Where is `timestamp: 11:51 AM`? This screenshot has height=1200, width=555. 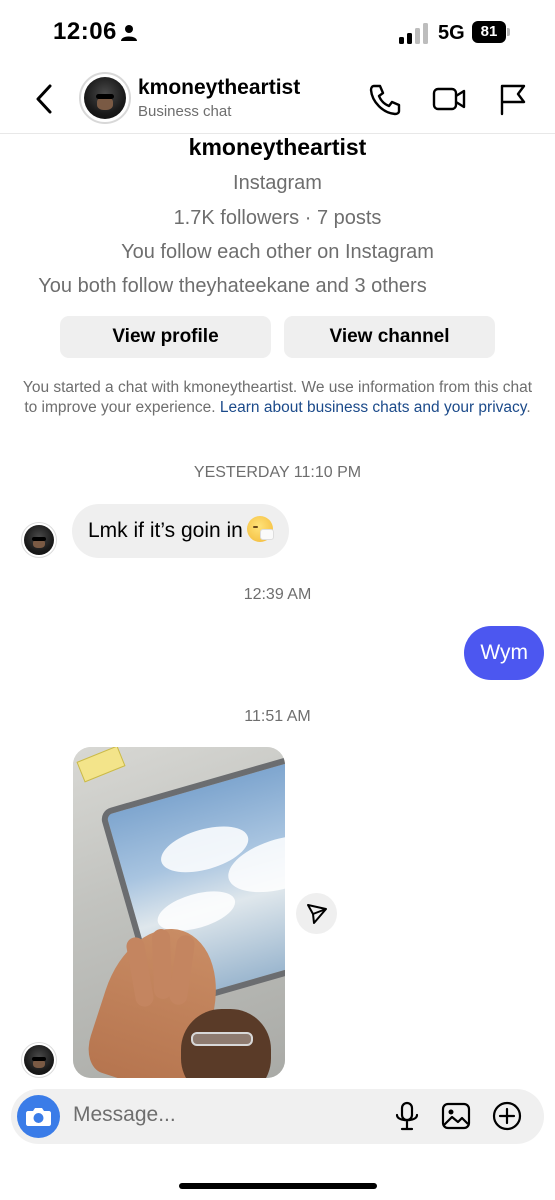 timestamp: 11:51 AM is located at coordinates (277, 716).